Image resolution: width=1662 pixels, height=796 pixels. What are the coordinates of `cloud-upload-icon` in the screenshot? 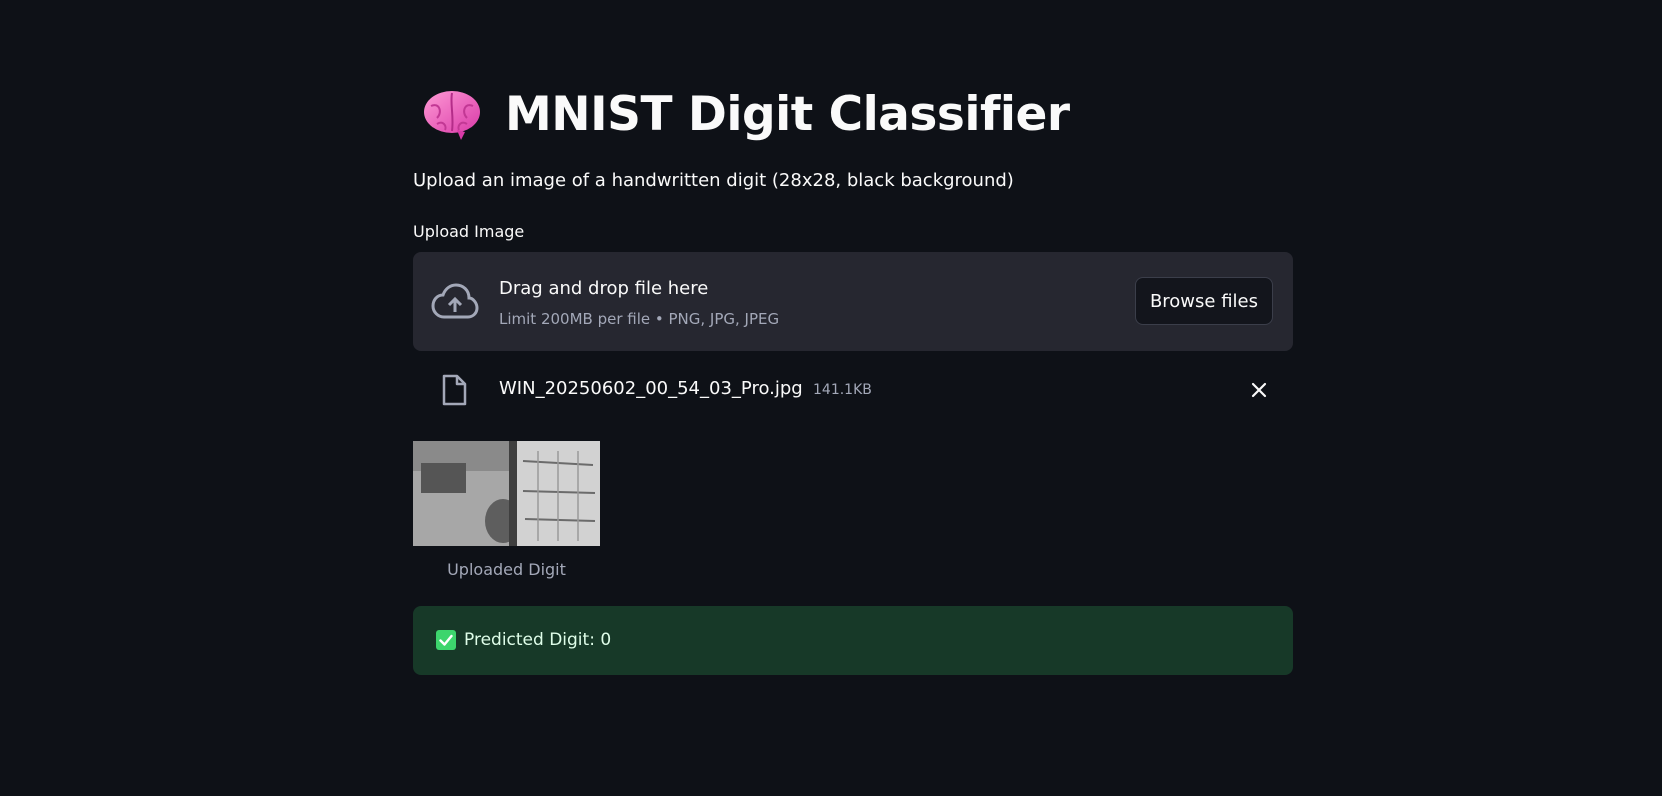 It's located at (455, 301).